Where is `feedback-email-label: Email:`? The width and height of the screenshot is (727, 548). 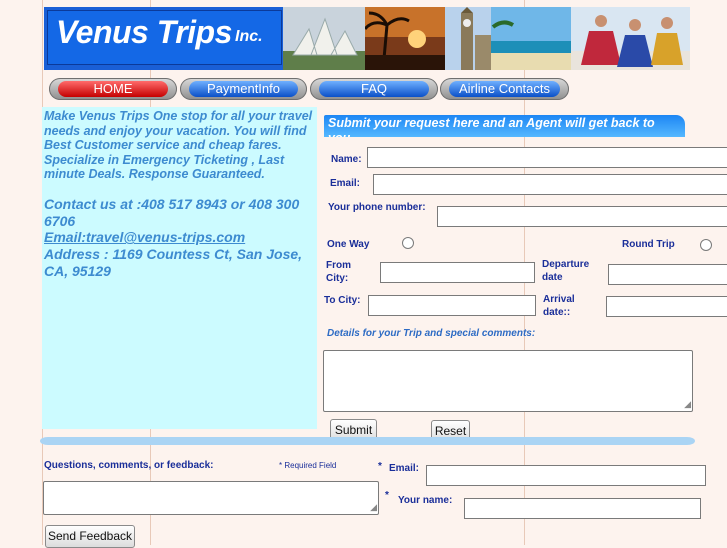 feedback-email-label: Email: is located at coordinates (404, 468).